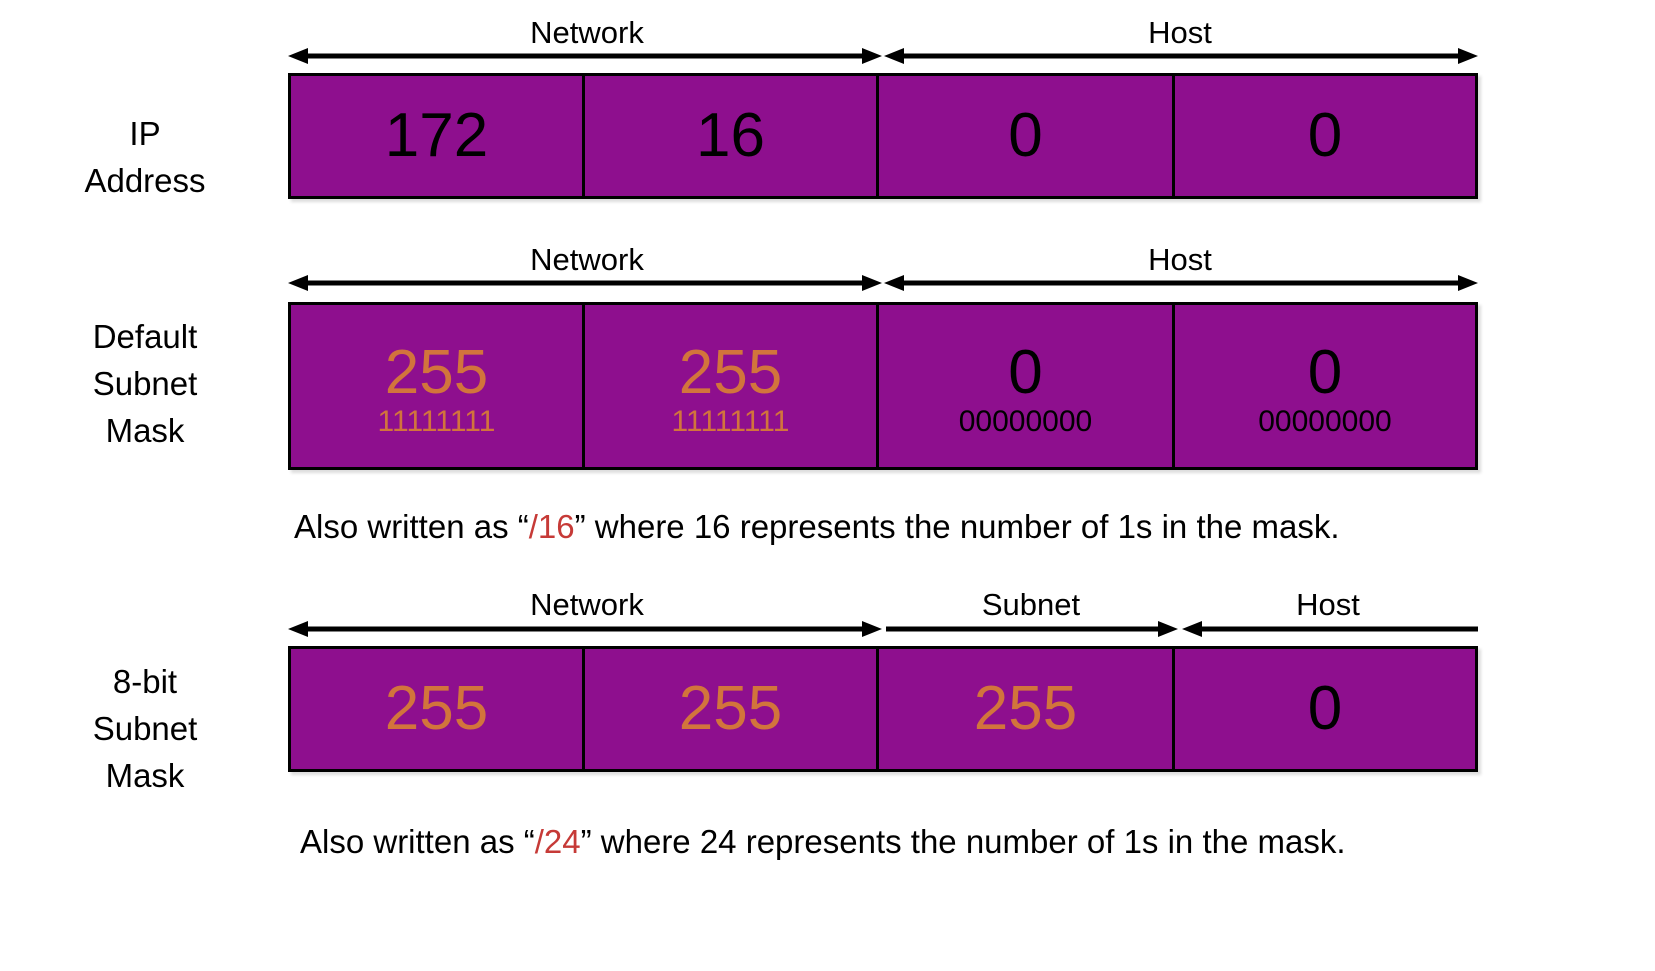 The width and height of the screenshot is (1655, 971). What do you see at coordinates (1031, 629) in the screenshot?
I see `row-3-arrow-subnet` at bounding box center [1031, 629].